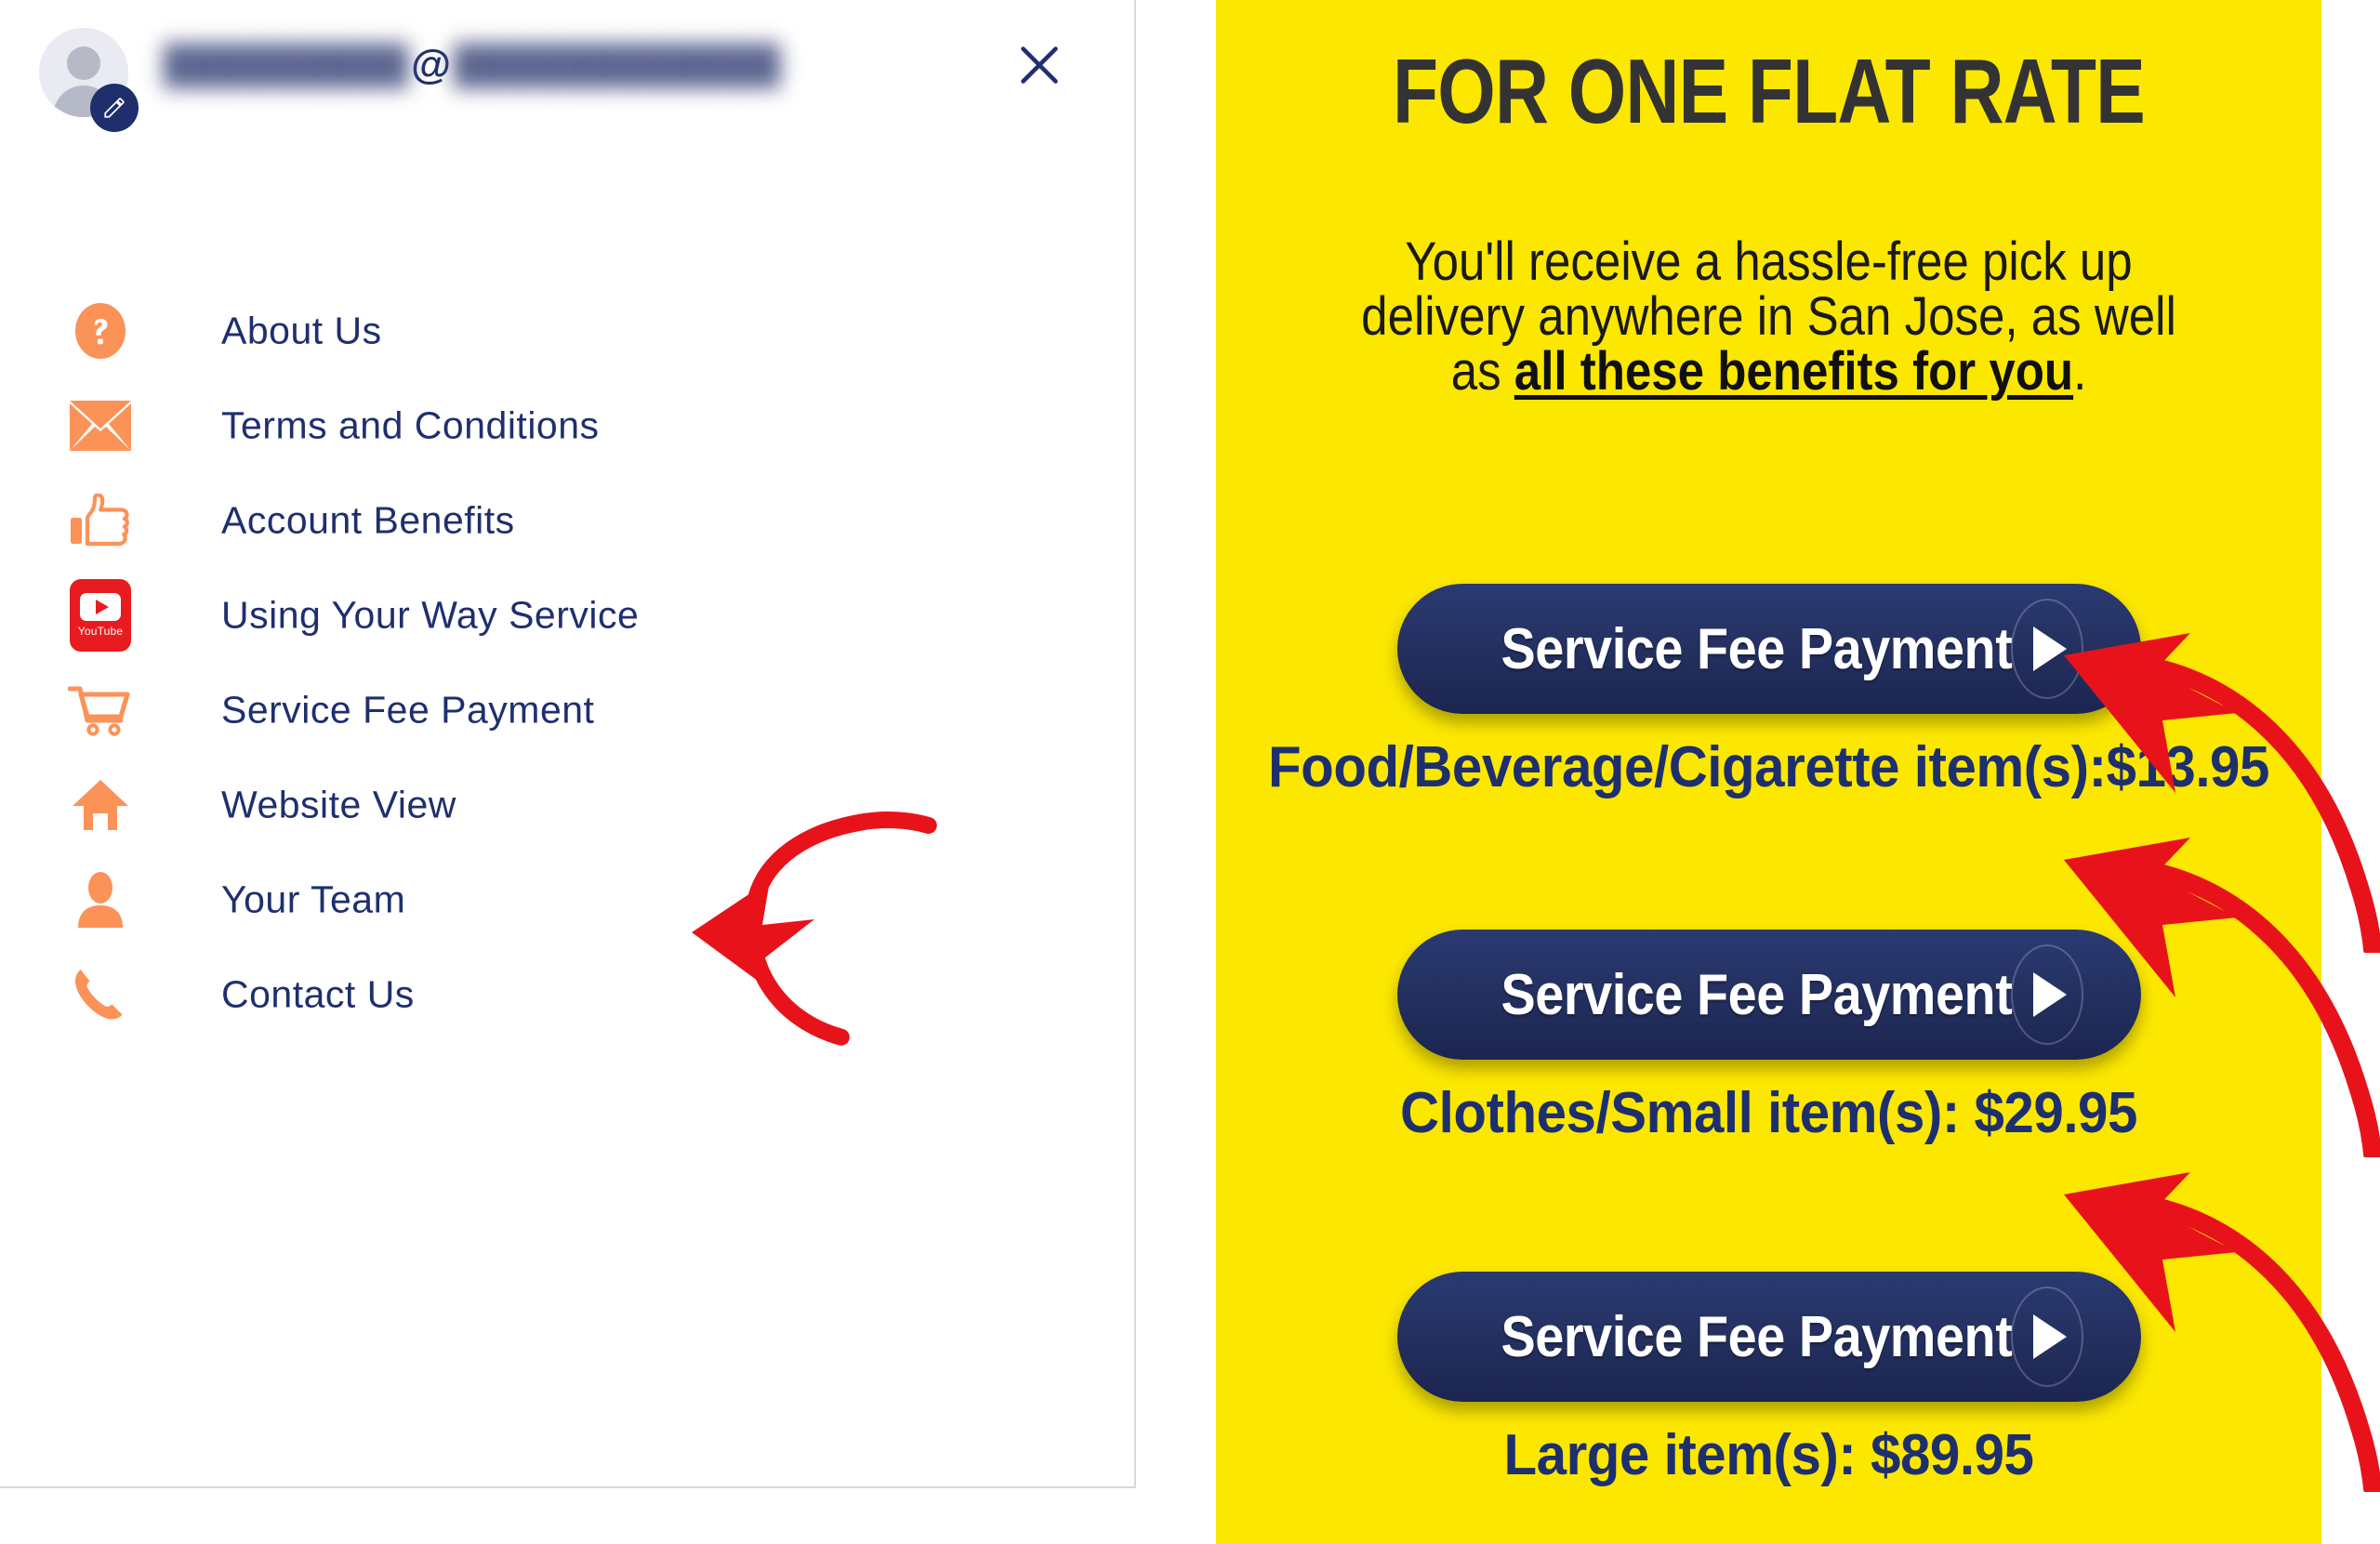 The height and width of the screenshot is (1544, 2380). I want to click on edit-avatar-button, so click(114, 108).